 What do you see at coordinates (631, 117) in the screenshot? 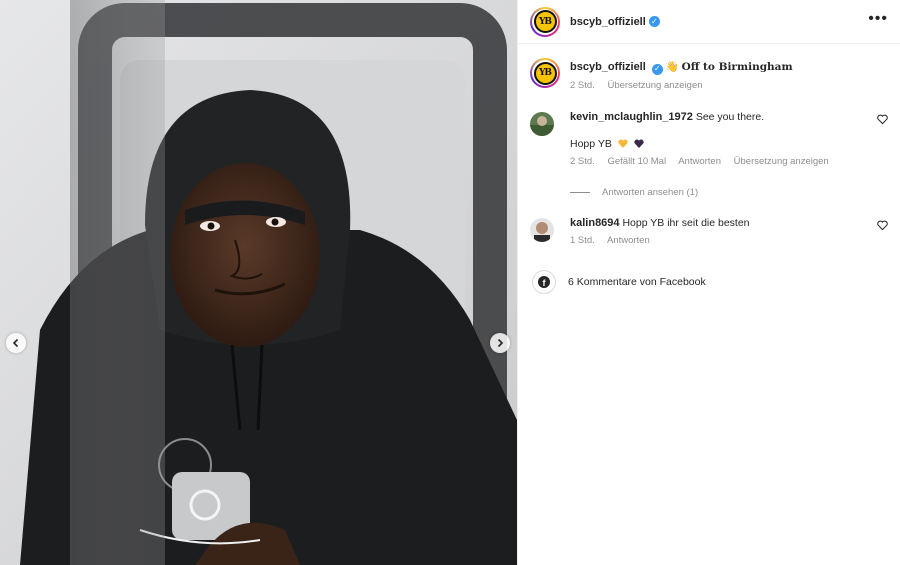
I see `comment-username-link: kevin_mclaughlin_1972` at bounding box center [631, 117].